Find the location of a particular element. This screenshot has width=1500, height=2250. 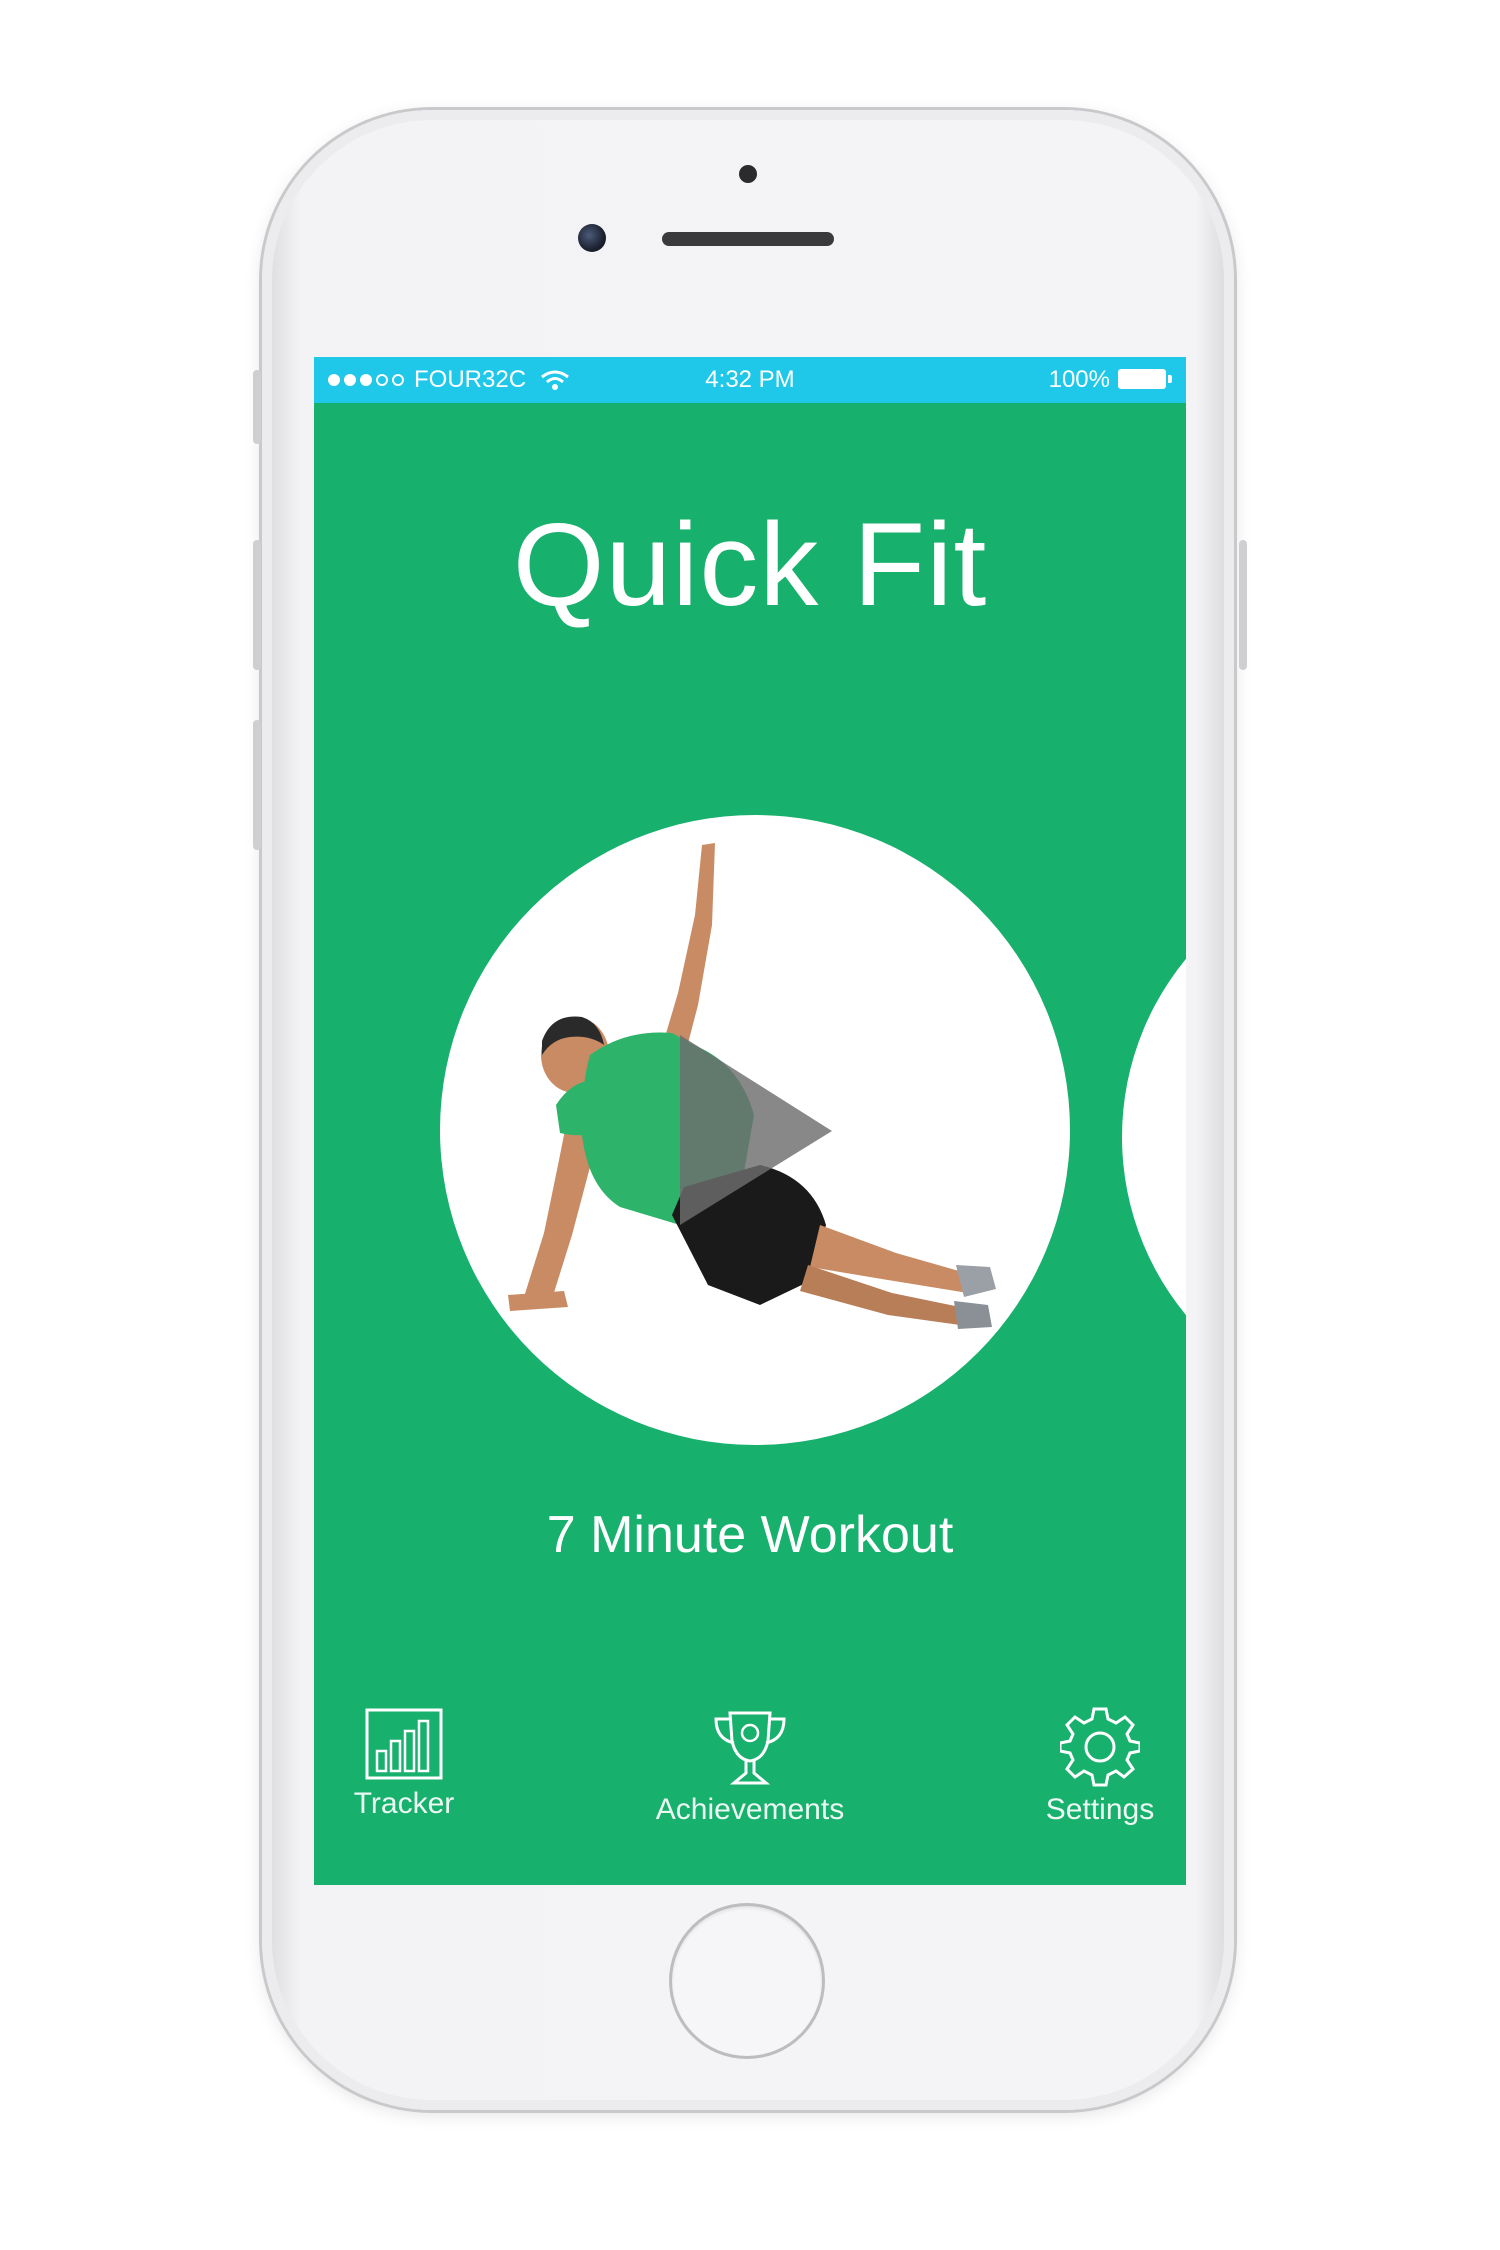

tab-settings: Settings is located at coordinates (1083, 1767).